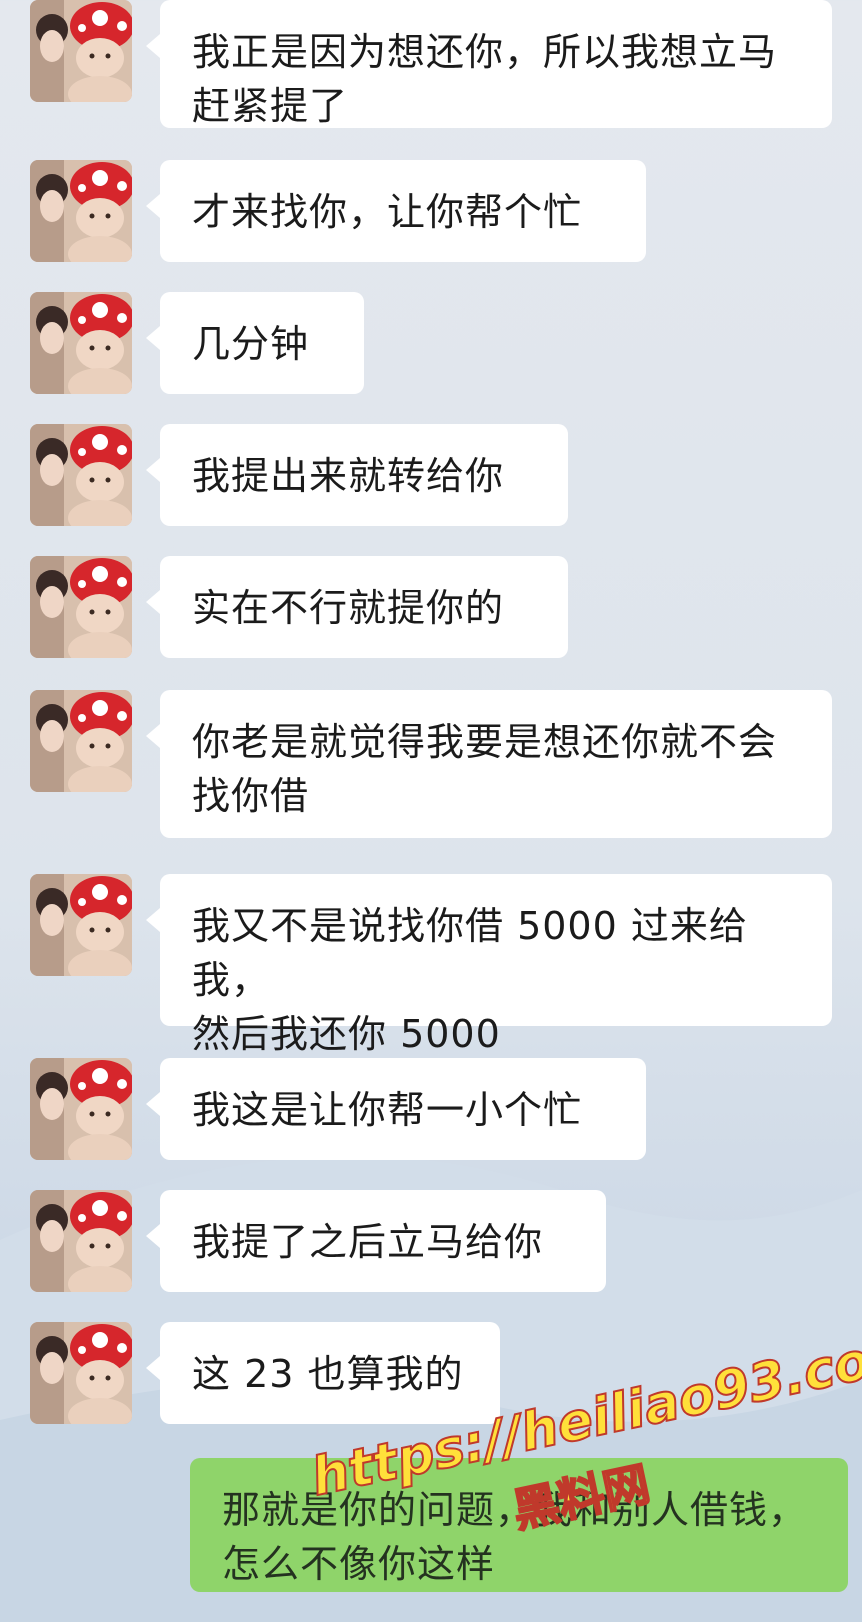  I want to click on message-bubble: 几分钟, so click(255, 343).